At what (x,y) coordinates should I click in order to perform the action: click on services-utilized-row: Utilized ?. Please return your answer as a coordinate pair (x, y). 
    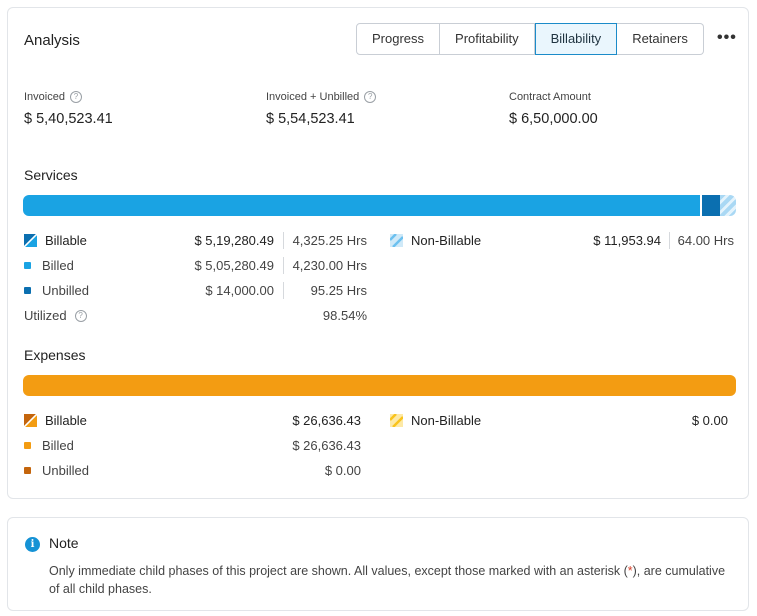
    Looking at the image, I should click on (55, 315).